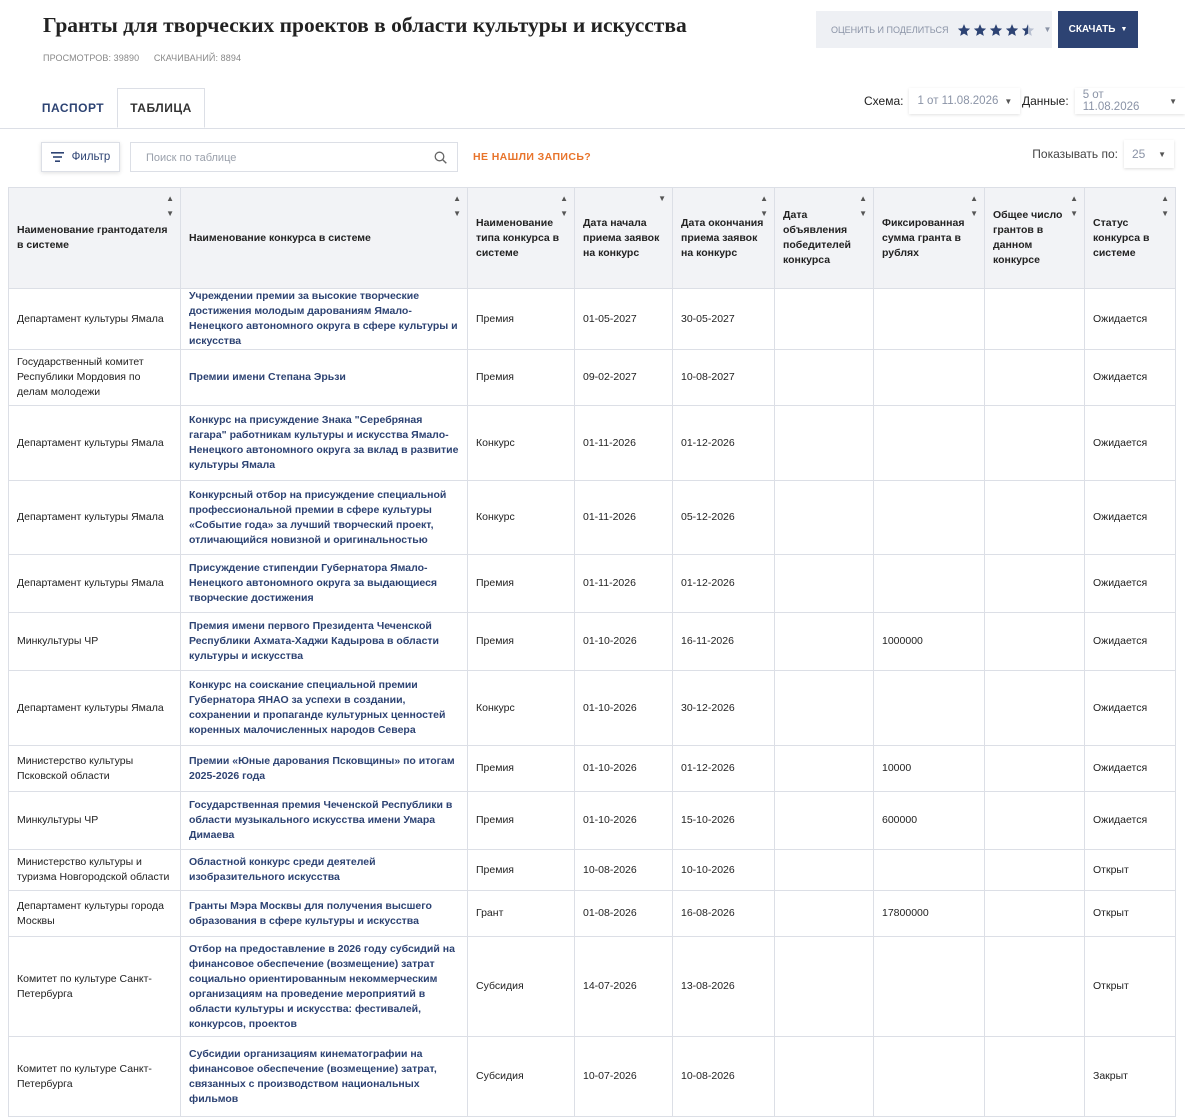 This screenshot has width=1185, height=1117. What do you see at coordinates (662, 198) in the screenshot?
I see `sort-desc-icon: ▼` at bounding box center [662, 198].